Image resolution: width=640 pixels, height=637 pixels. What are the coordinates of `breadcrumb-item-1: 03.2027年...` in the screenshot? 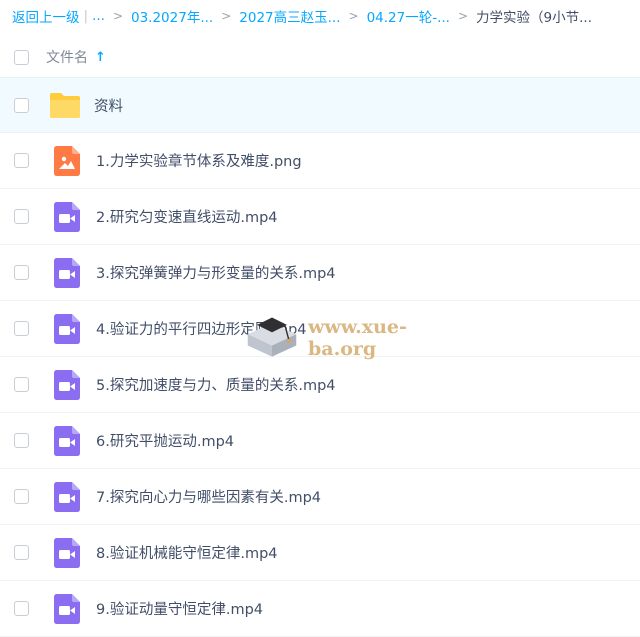 It's located at (172, 16).